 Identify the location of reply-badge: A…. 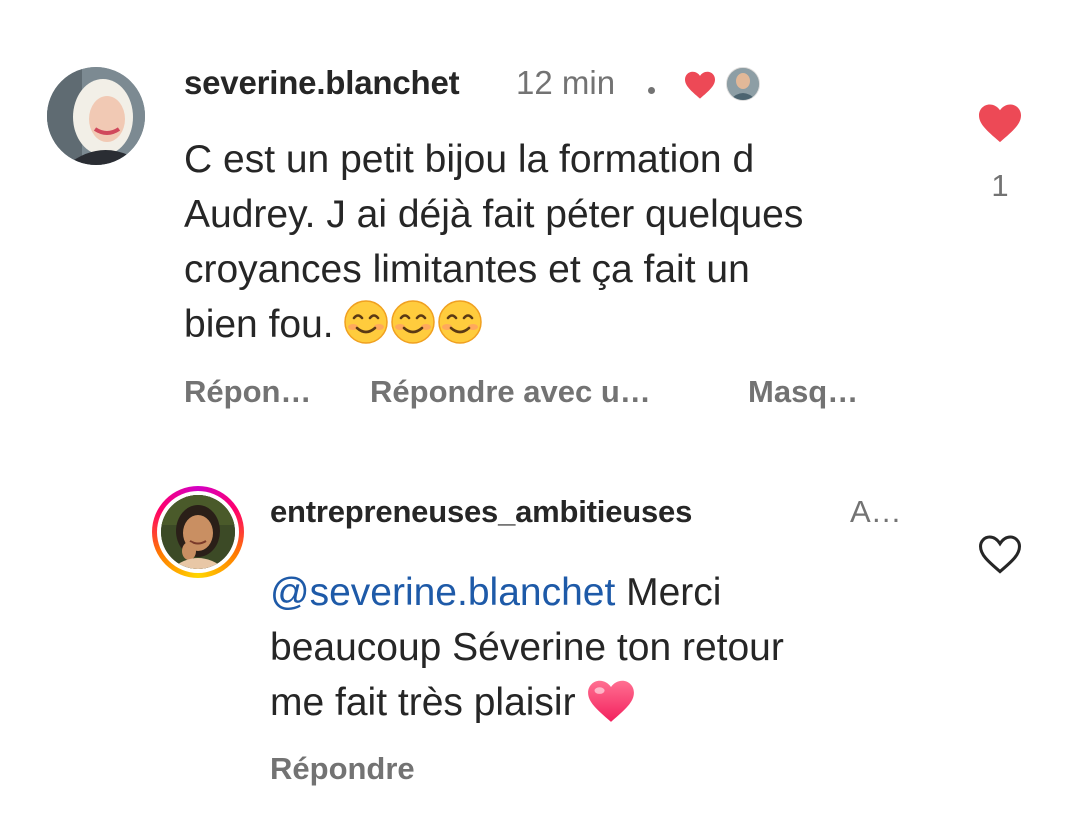
(876, 511).